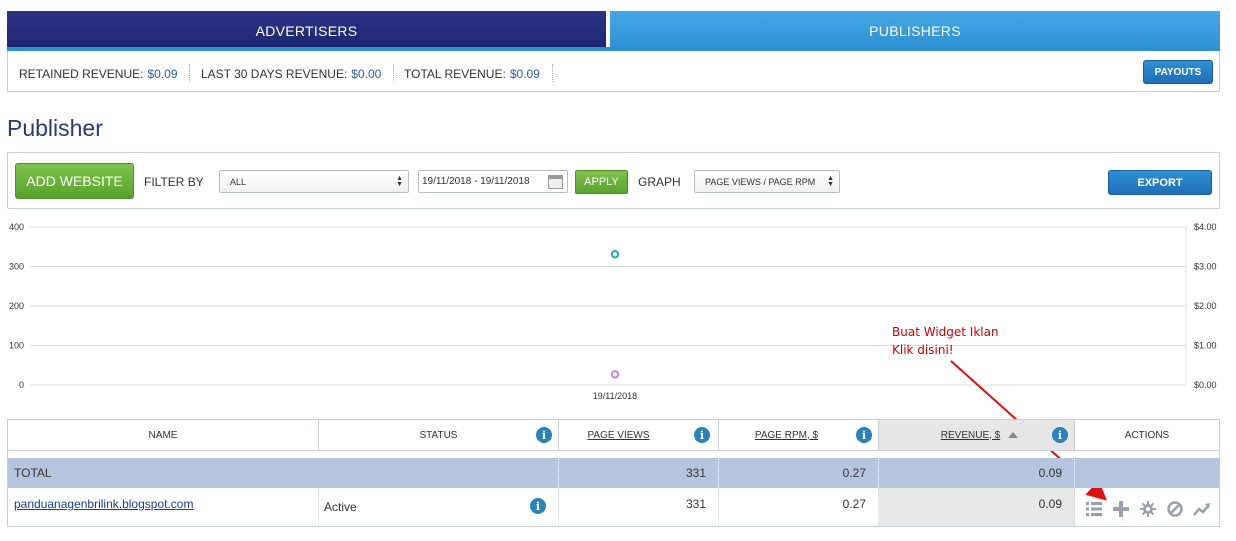 Image resolution: width=1236 pixels, height=541 pixels. I want to click on last30-revenue: LAST 30 DAYS REVENUE: $0.00, so click(291, 74).